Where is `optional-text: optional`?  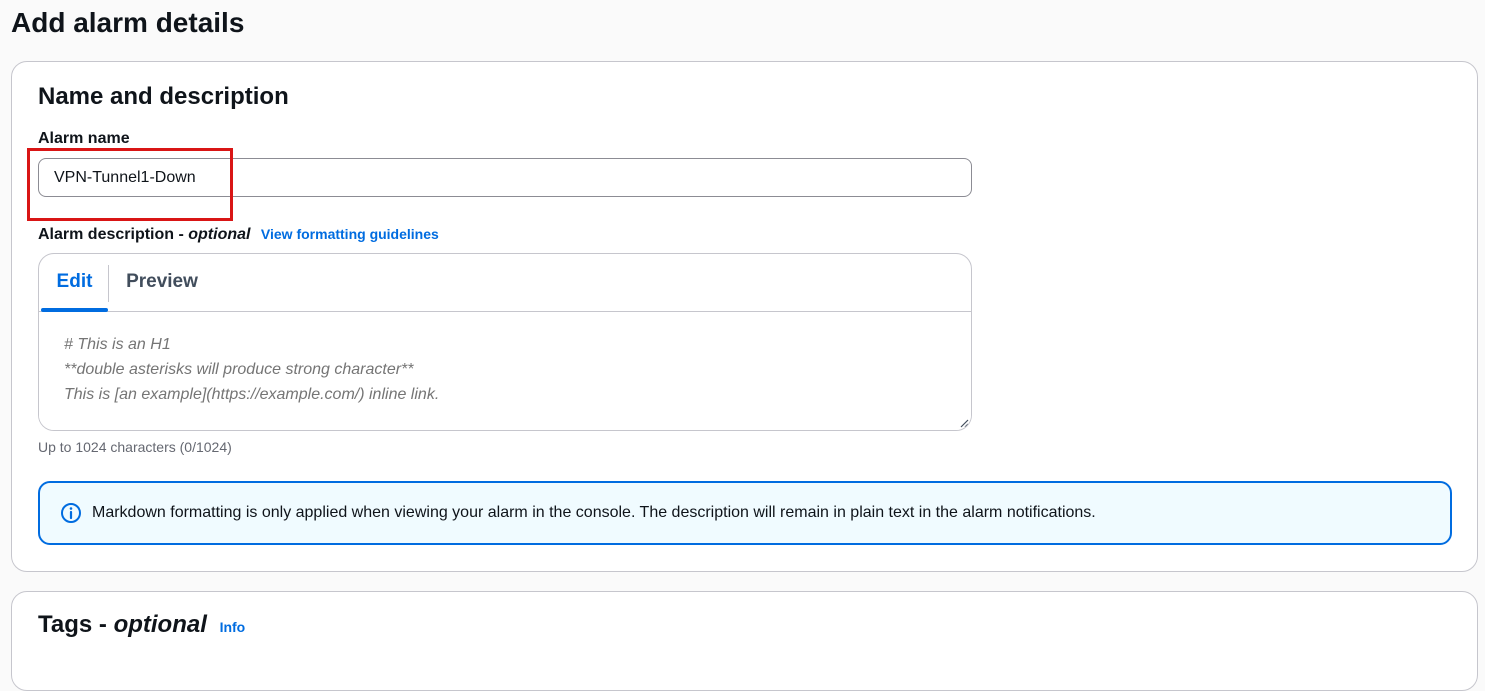
optional-text: optional is located at coordinates (219, 234).